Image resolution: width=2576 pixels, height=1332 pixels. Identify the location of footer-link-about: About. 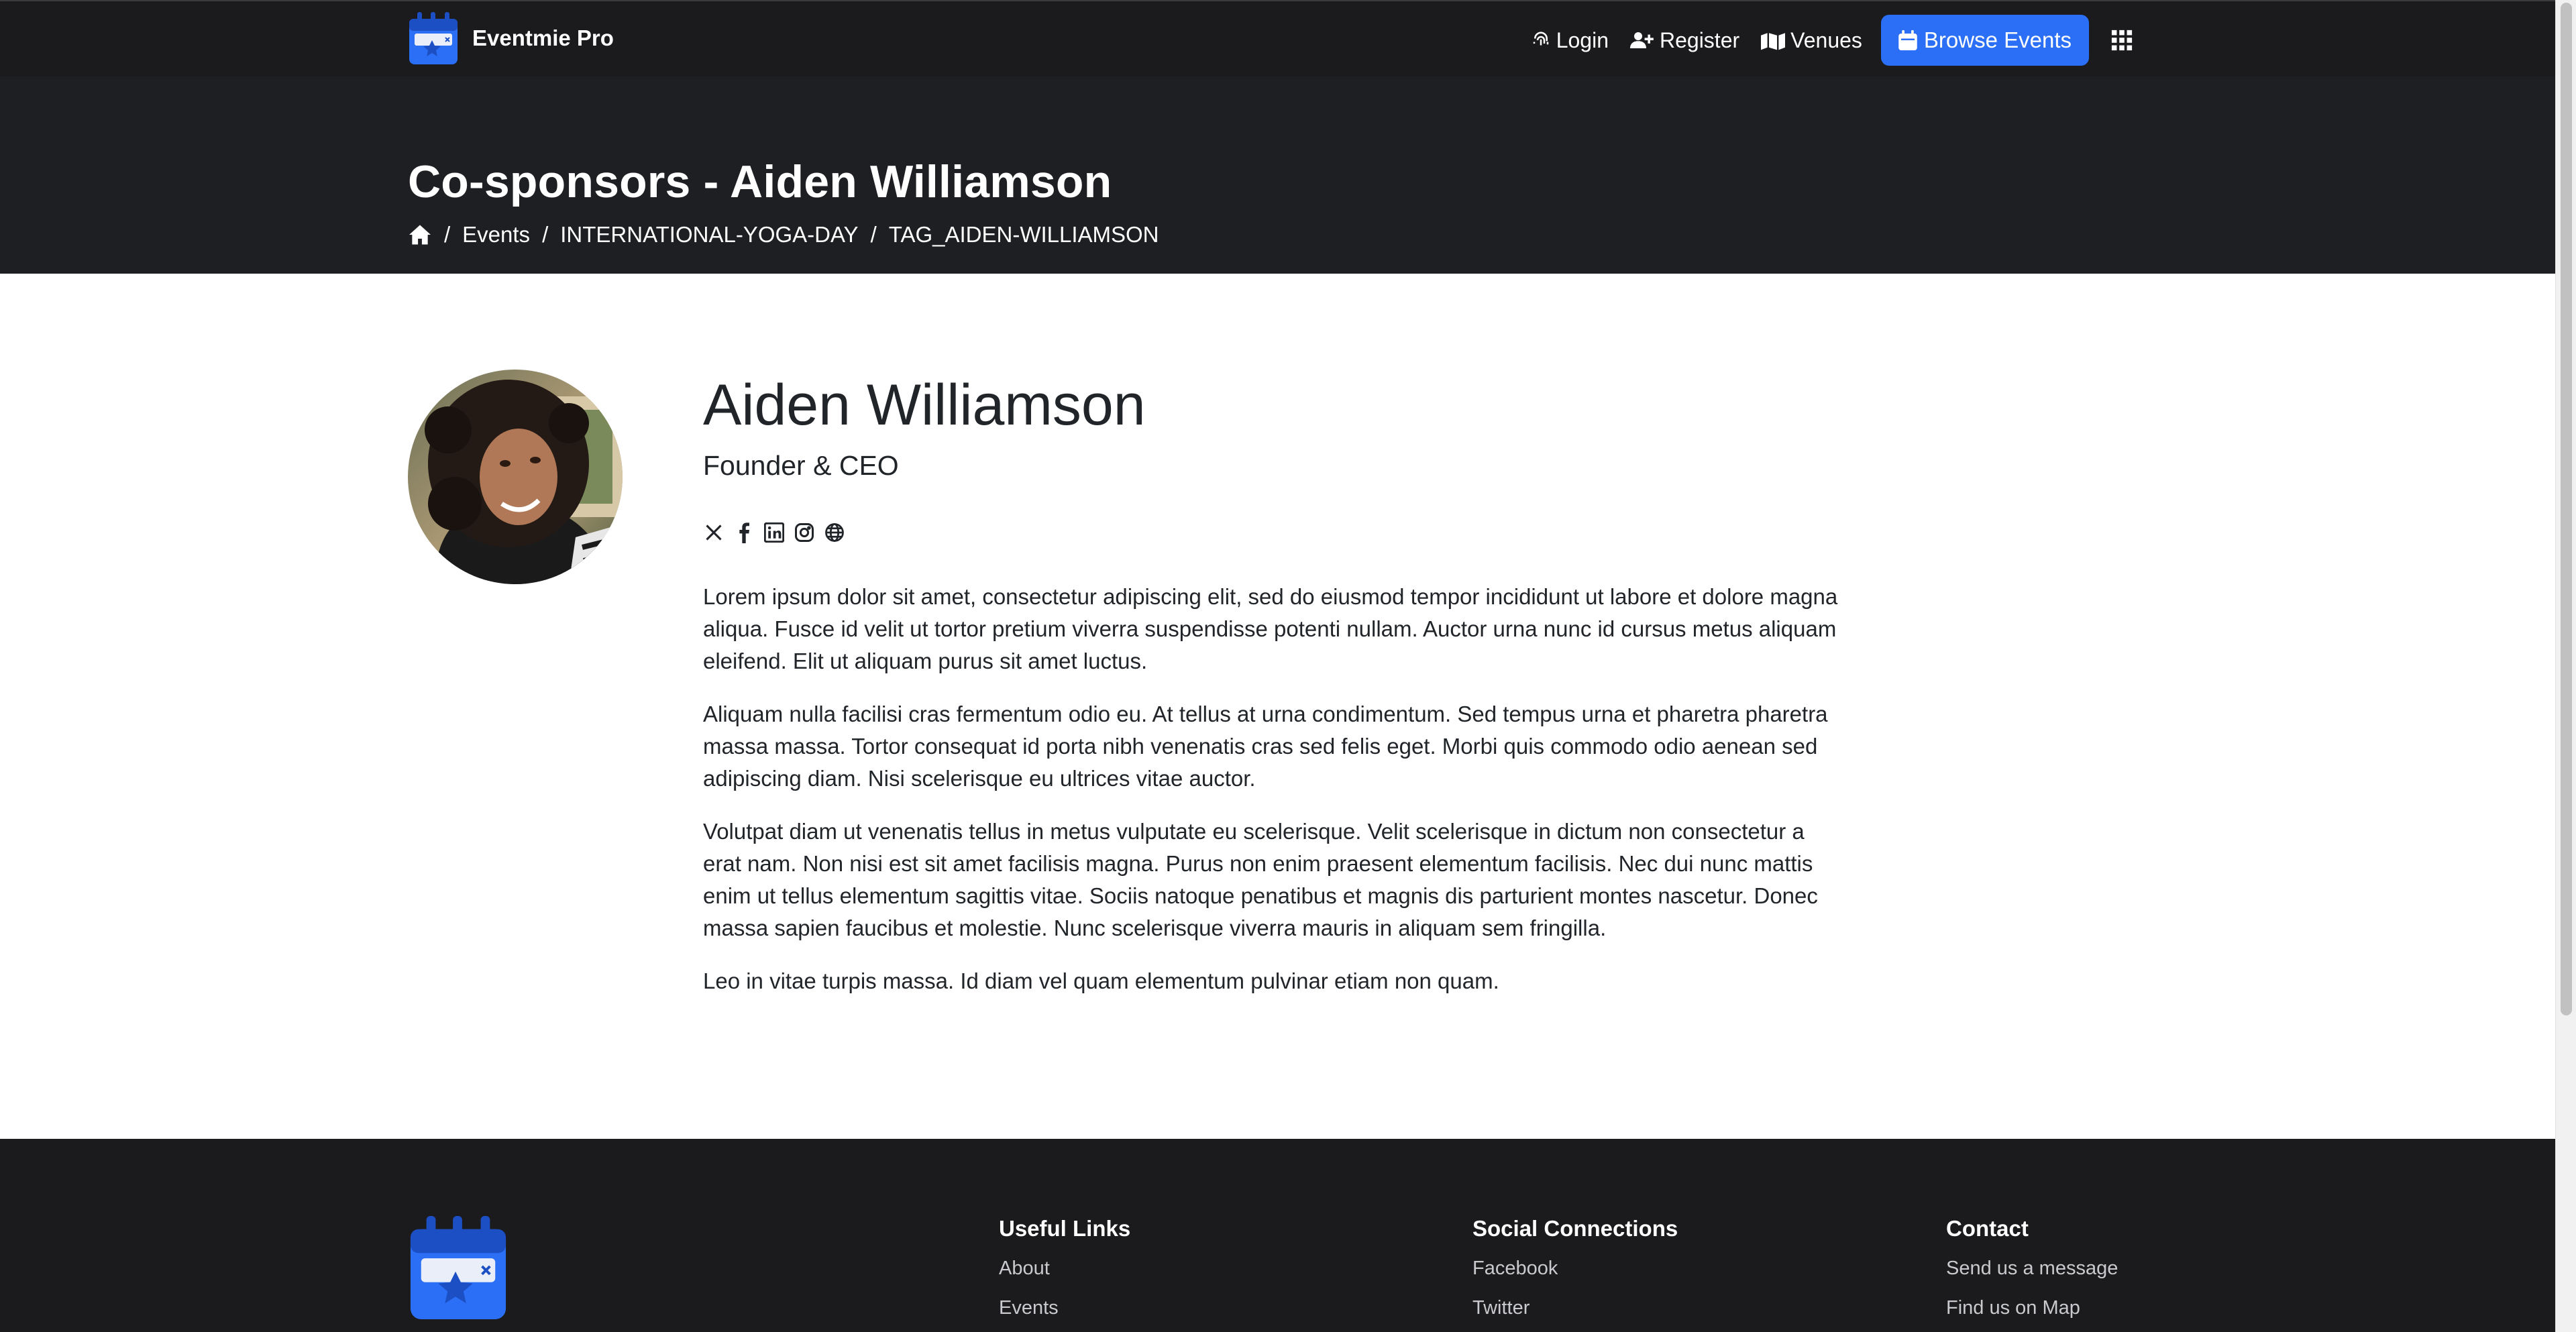
(1064, 1269).